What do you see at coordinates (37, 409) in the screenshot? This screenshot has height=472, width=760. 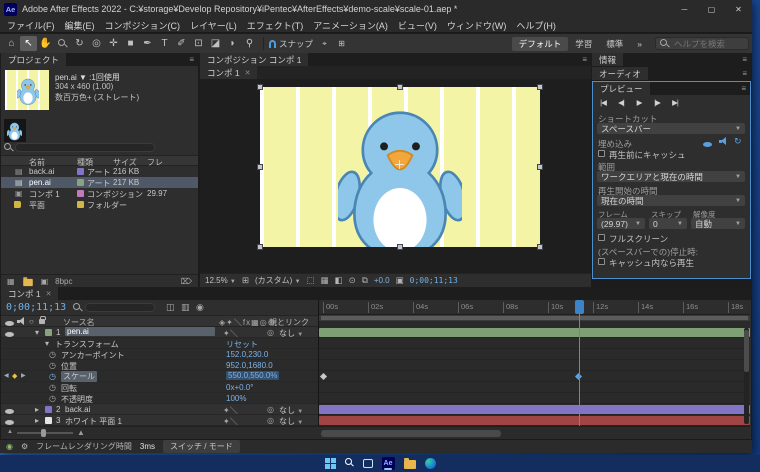 I see `expander-icon: ▸` at bounding box center [37, 409].